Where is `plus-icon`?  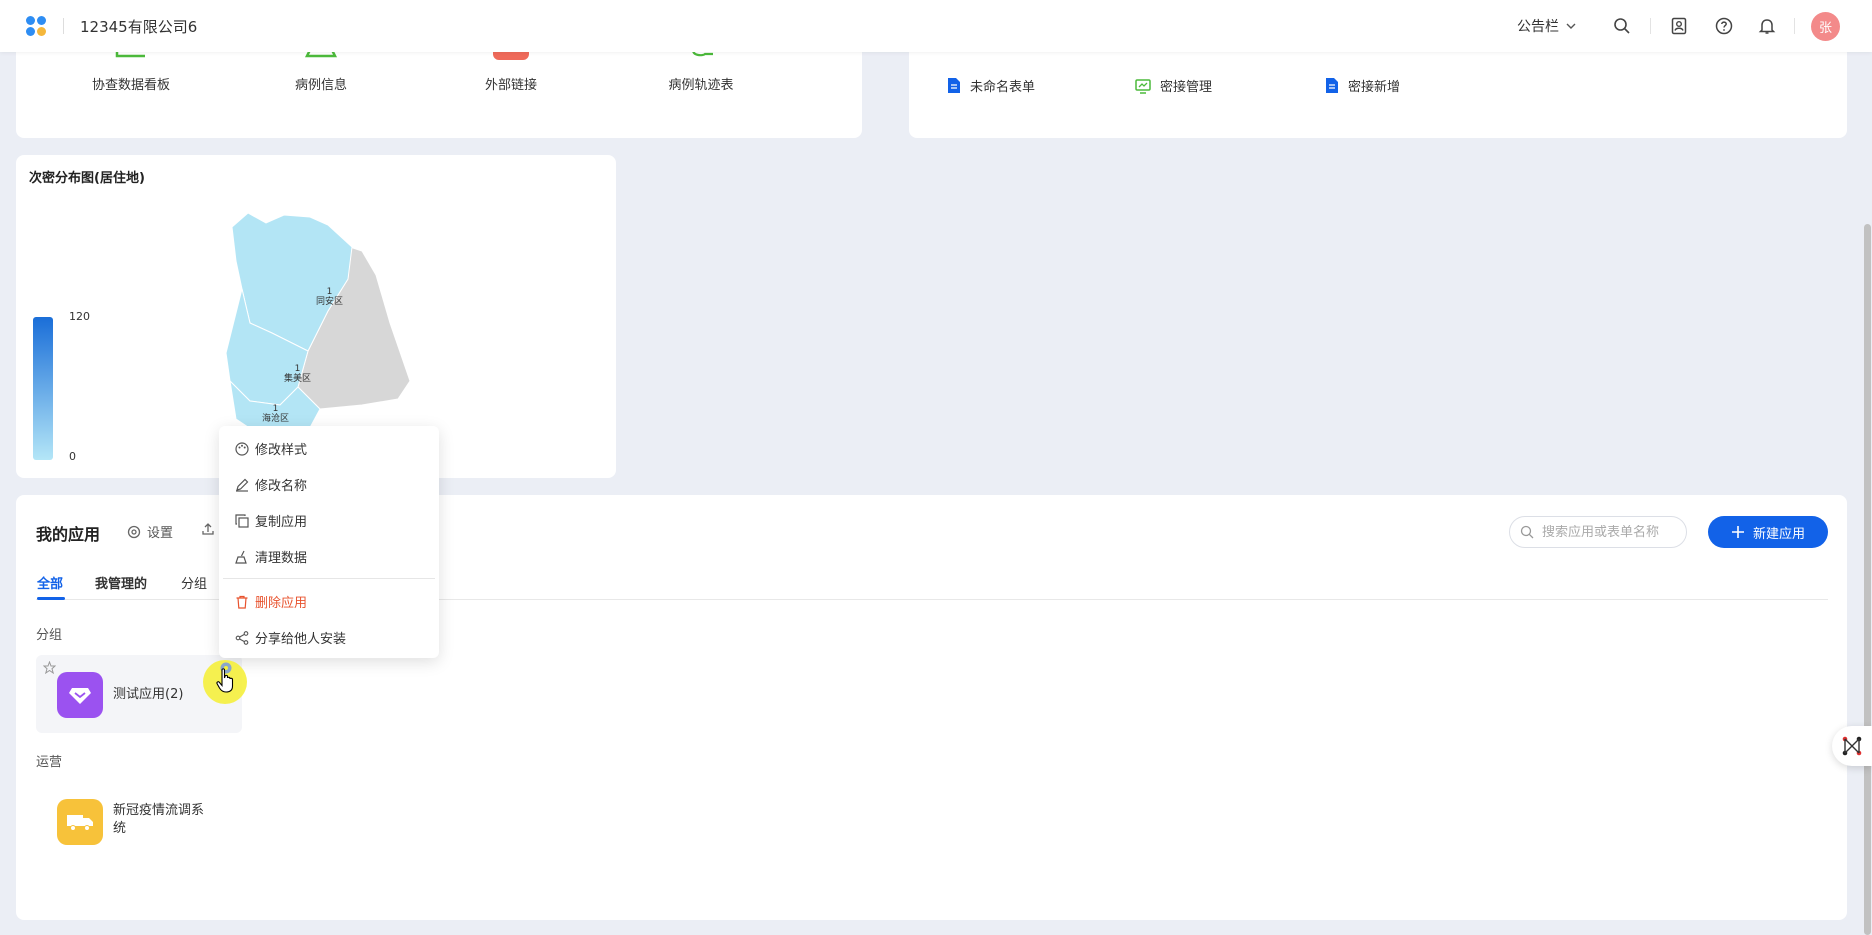
plus-icon is located at coordinates (1737, 532).